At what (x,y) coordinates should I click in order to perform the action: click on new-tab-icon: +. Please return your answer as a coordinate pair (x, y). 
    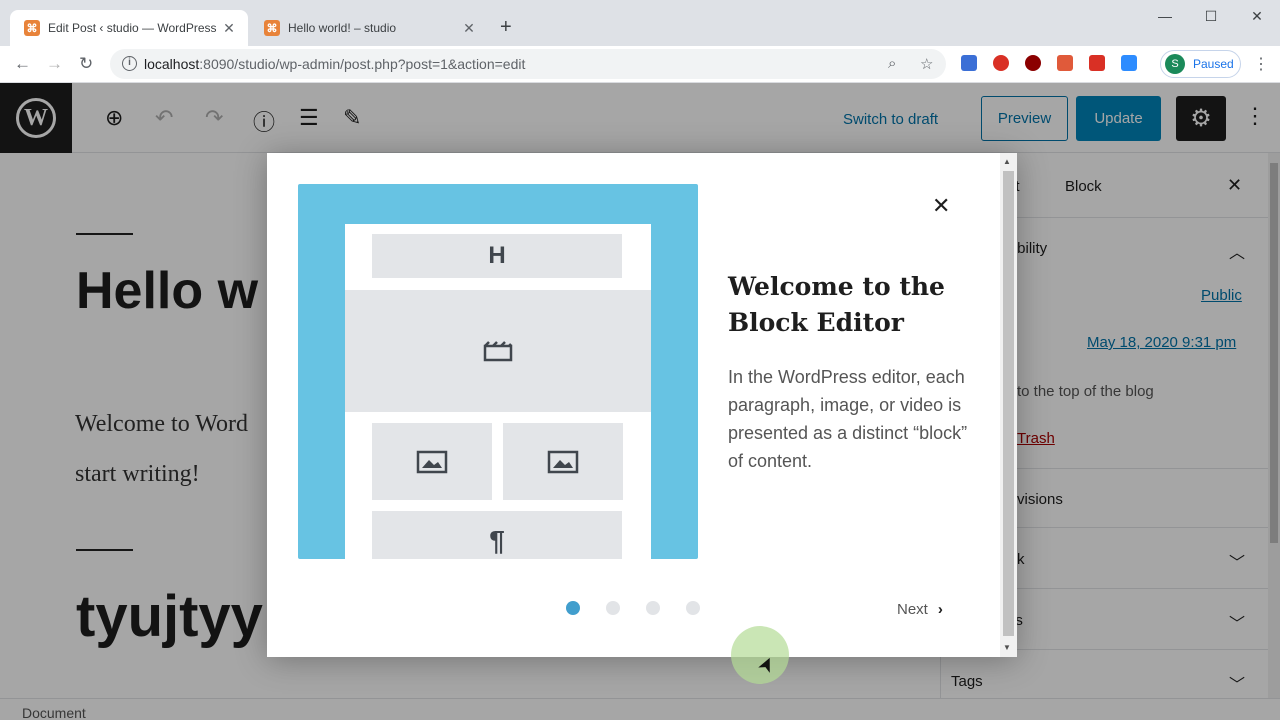
    Looking at the image, I should click on (506, 27).